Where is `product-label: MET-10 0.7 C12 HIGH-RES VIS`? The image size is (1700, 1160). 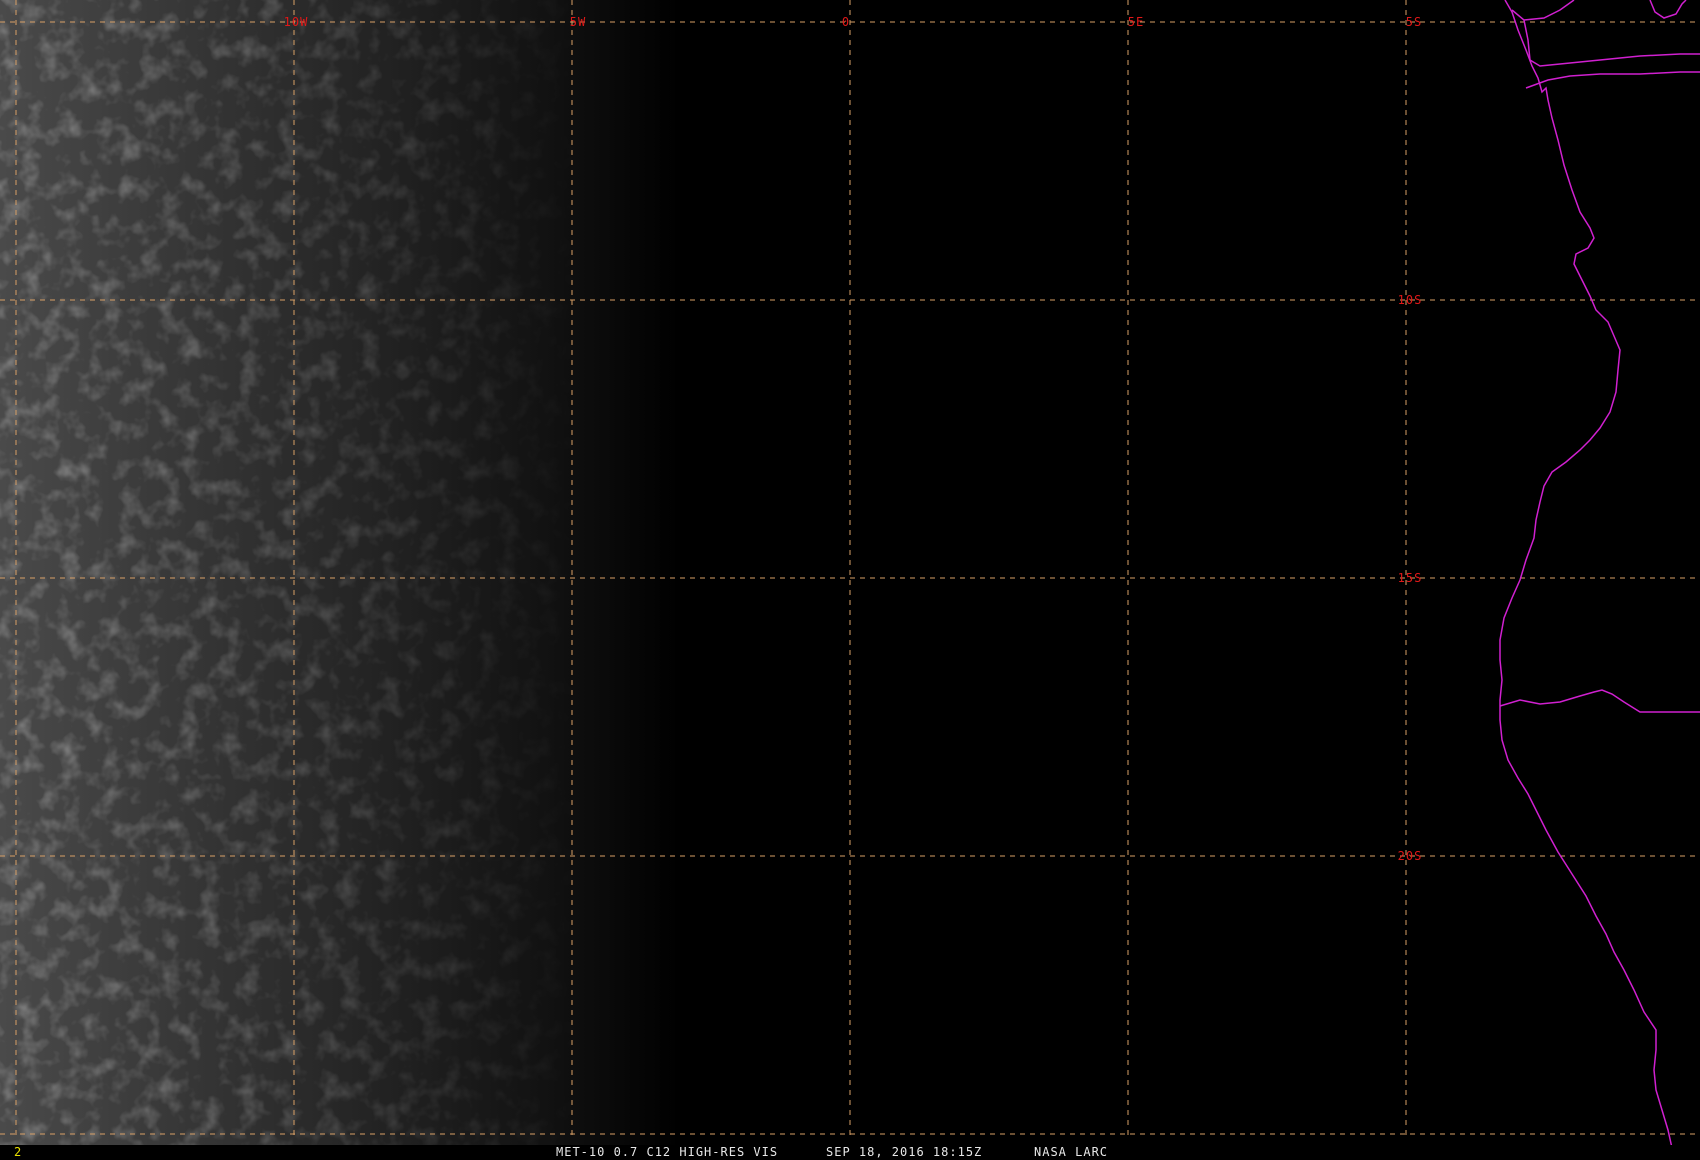
product-label: MET-10 0.7 C12 HIGH-RES VIS is located at coordinates (667, 1152).